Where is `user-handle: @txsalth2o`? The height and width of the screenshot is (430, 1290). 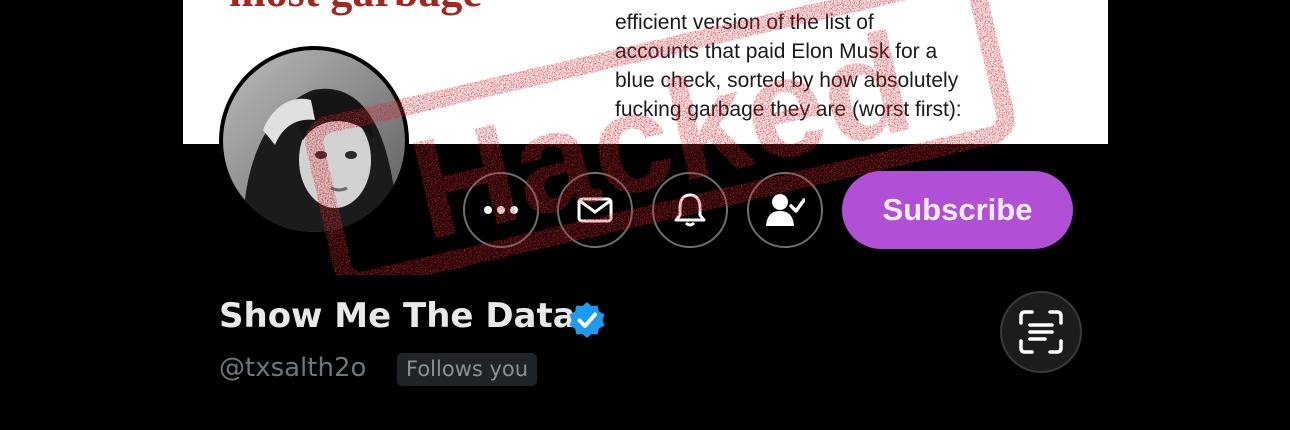 user-handle: @txsalth2o is located at coordinates (293, 368).